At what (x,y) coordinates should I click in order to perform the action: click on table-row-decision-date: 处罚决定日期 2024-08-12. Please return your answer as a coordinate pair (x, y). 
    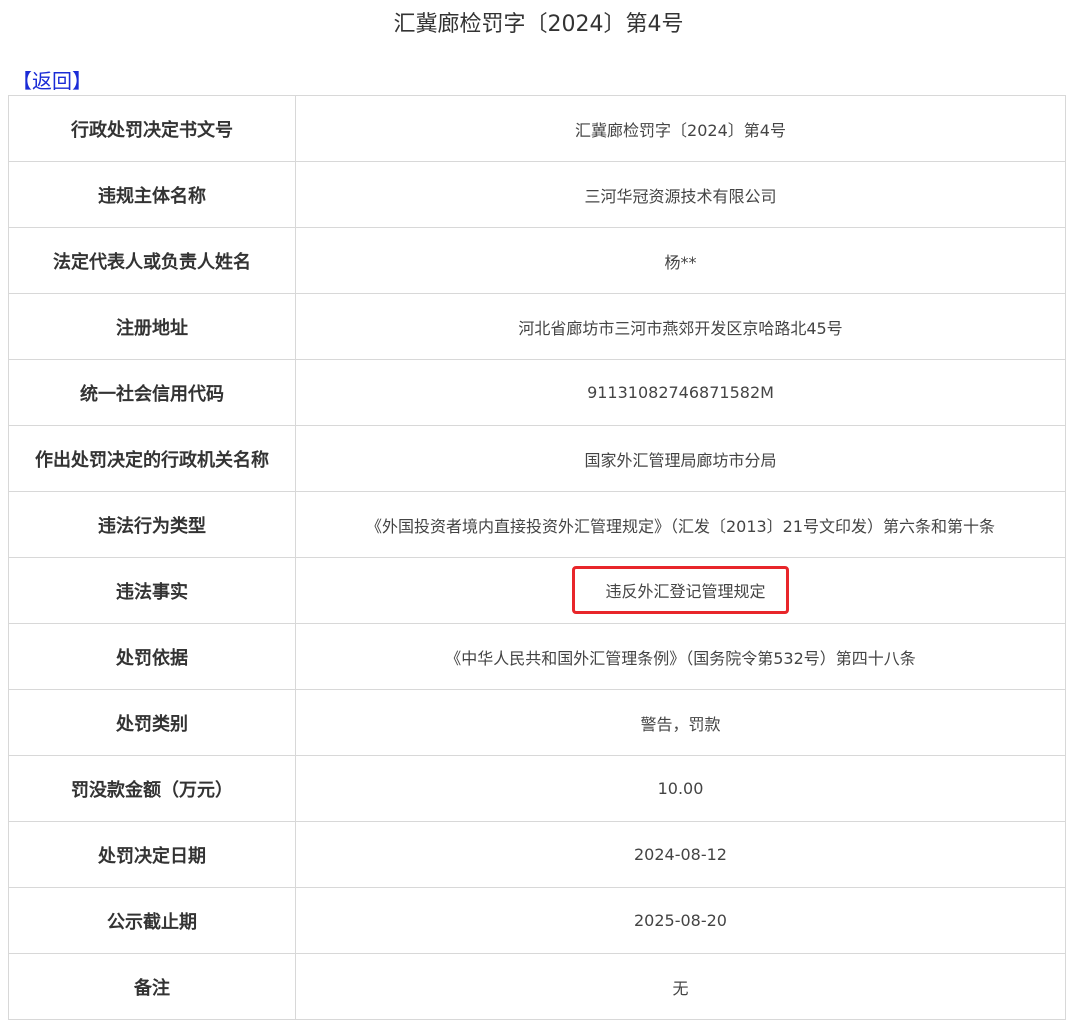
    Looking at the image, I should click on (537, 854).